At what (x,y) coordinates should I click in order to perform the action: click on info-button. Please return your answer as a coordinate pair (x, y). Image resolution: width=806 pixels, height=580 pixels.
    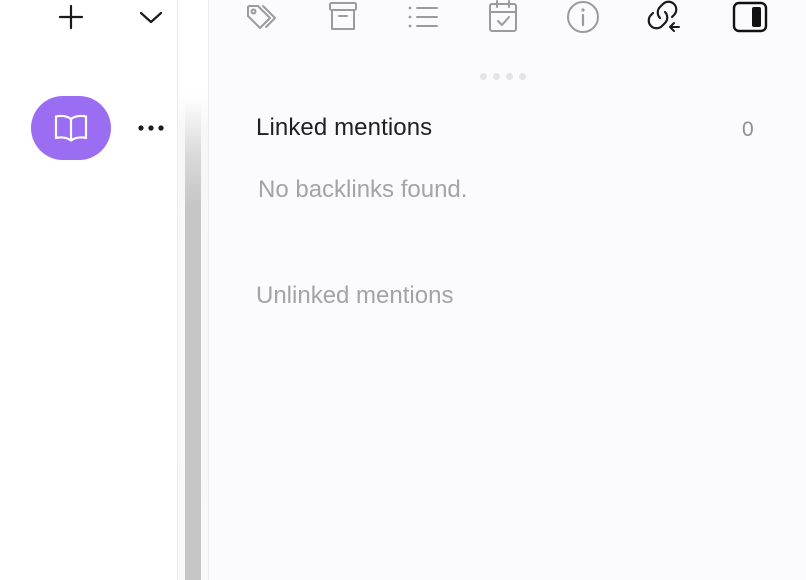
    Looking at the image, I should click on (583, 17).